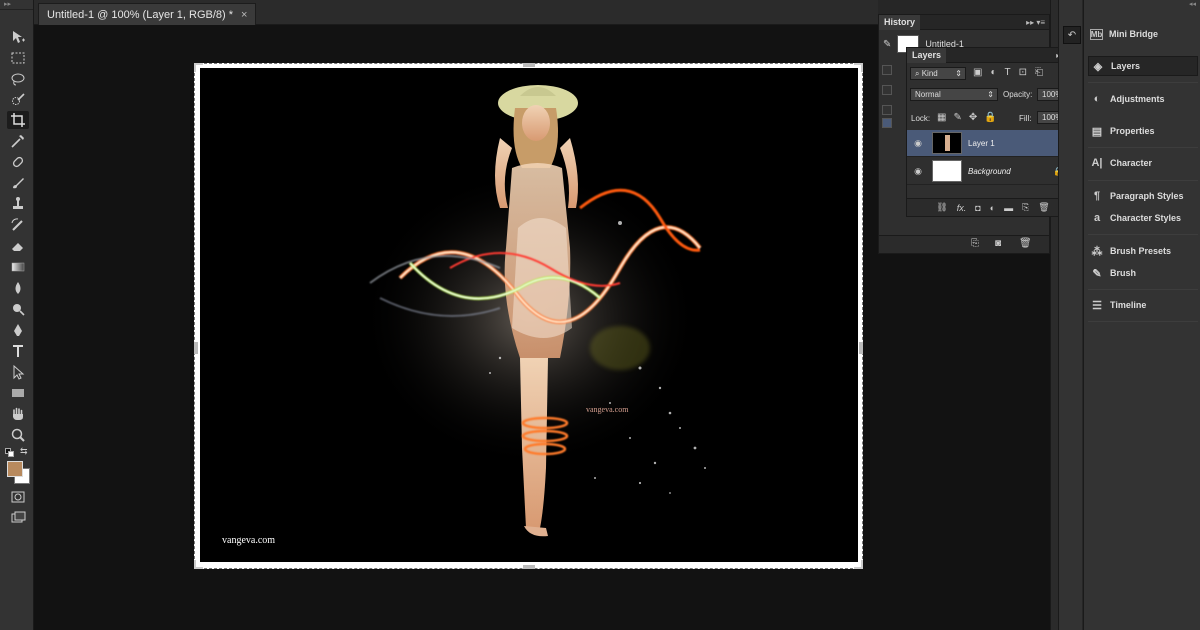 The width and height of the screenshot is (1200, 630). I want to click on pixel-filter-icon: ▣, so click(977, 72).